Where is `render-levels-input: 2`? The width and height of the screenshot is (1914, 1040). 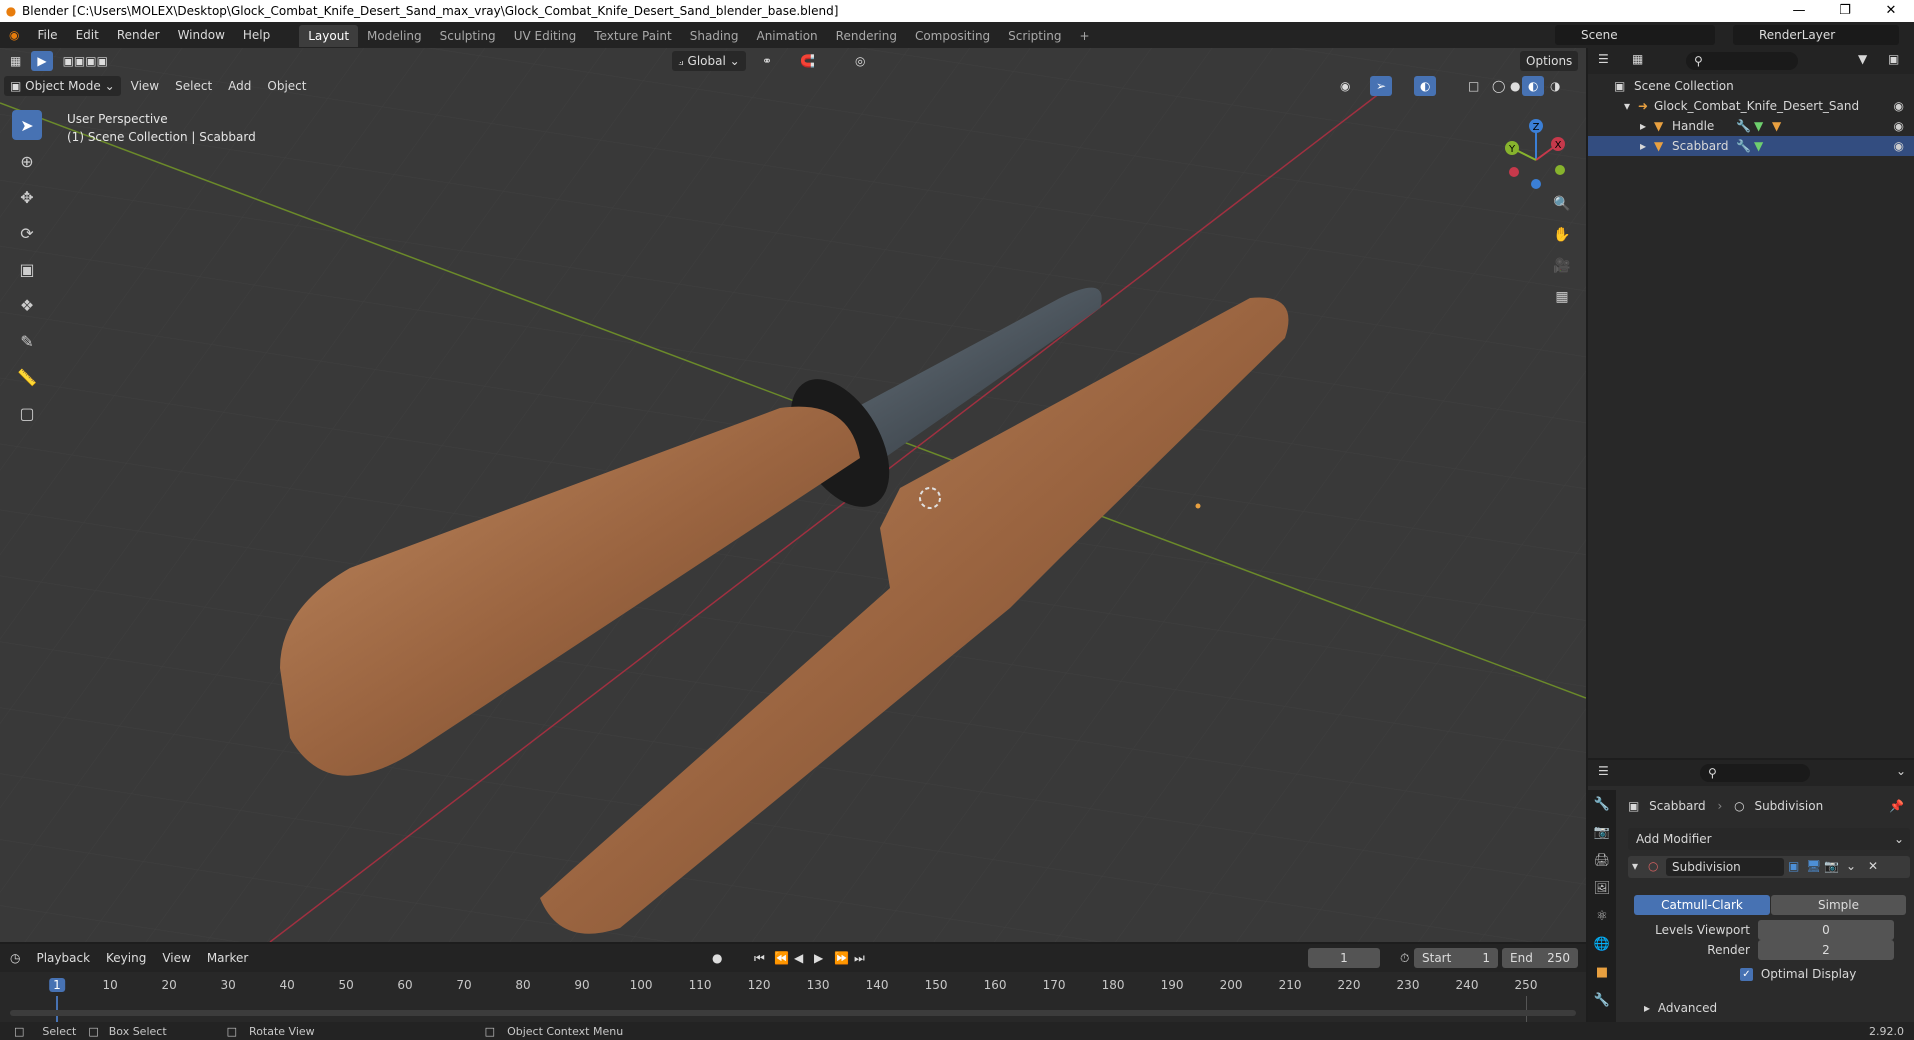
render-levels-input: 2 is located at coordinates (1826, 950).